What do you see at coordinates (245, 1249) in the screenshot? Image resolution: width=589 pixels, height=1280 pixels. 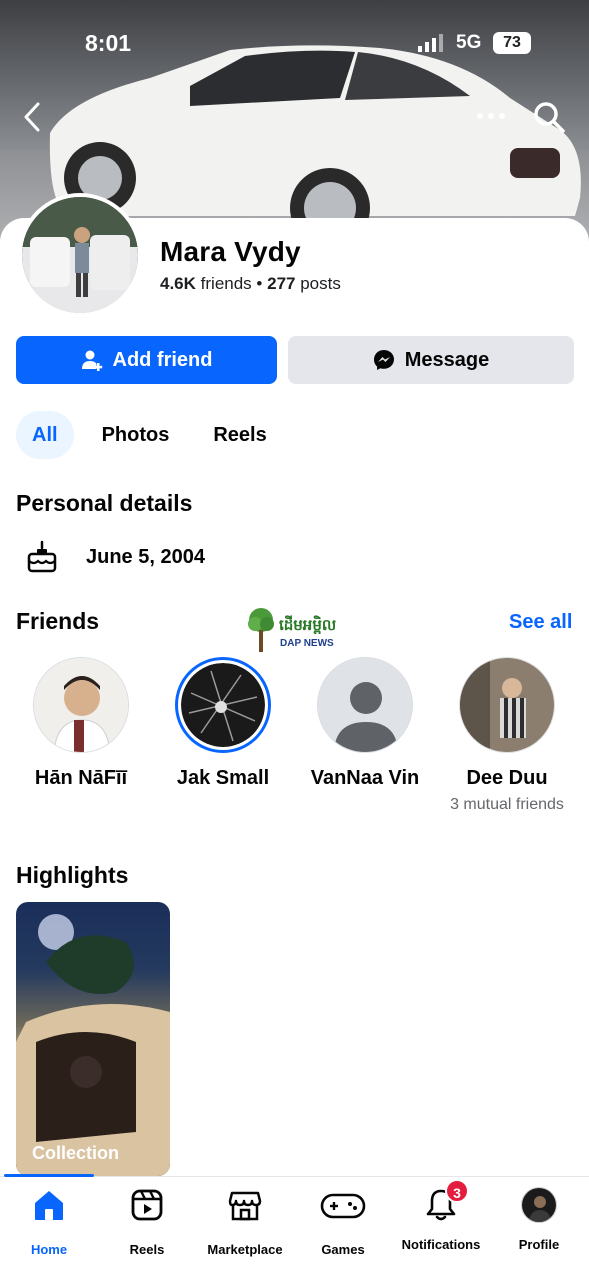 I see `nav-marketplace-label: Marketplace` at bounding box center [245, 1249].